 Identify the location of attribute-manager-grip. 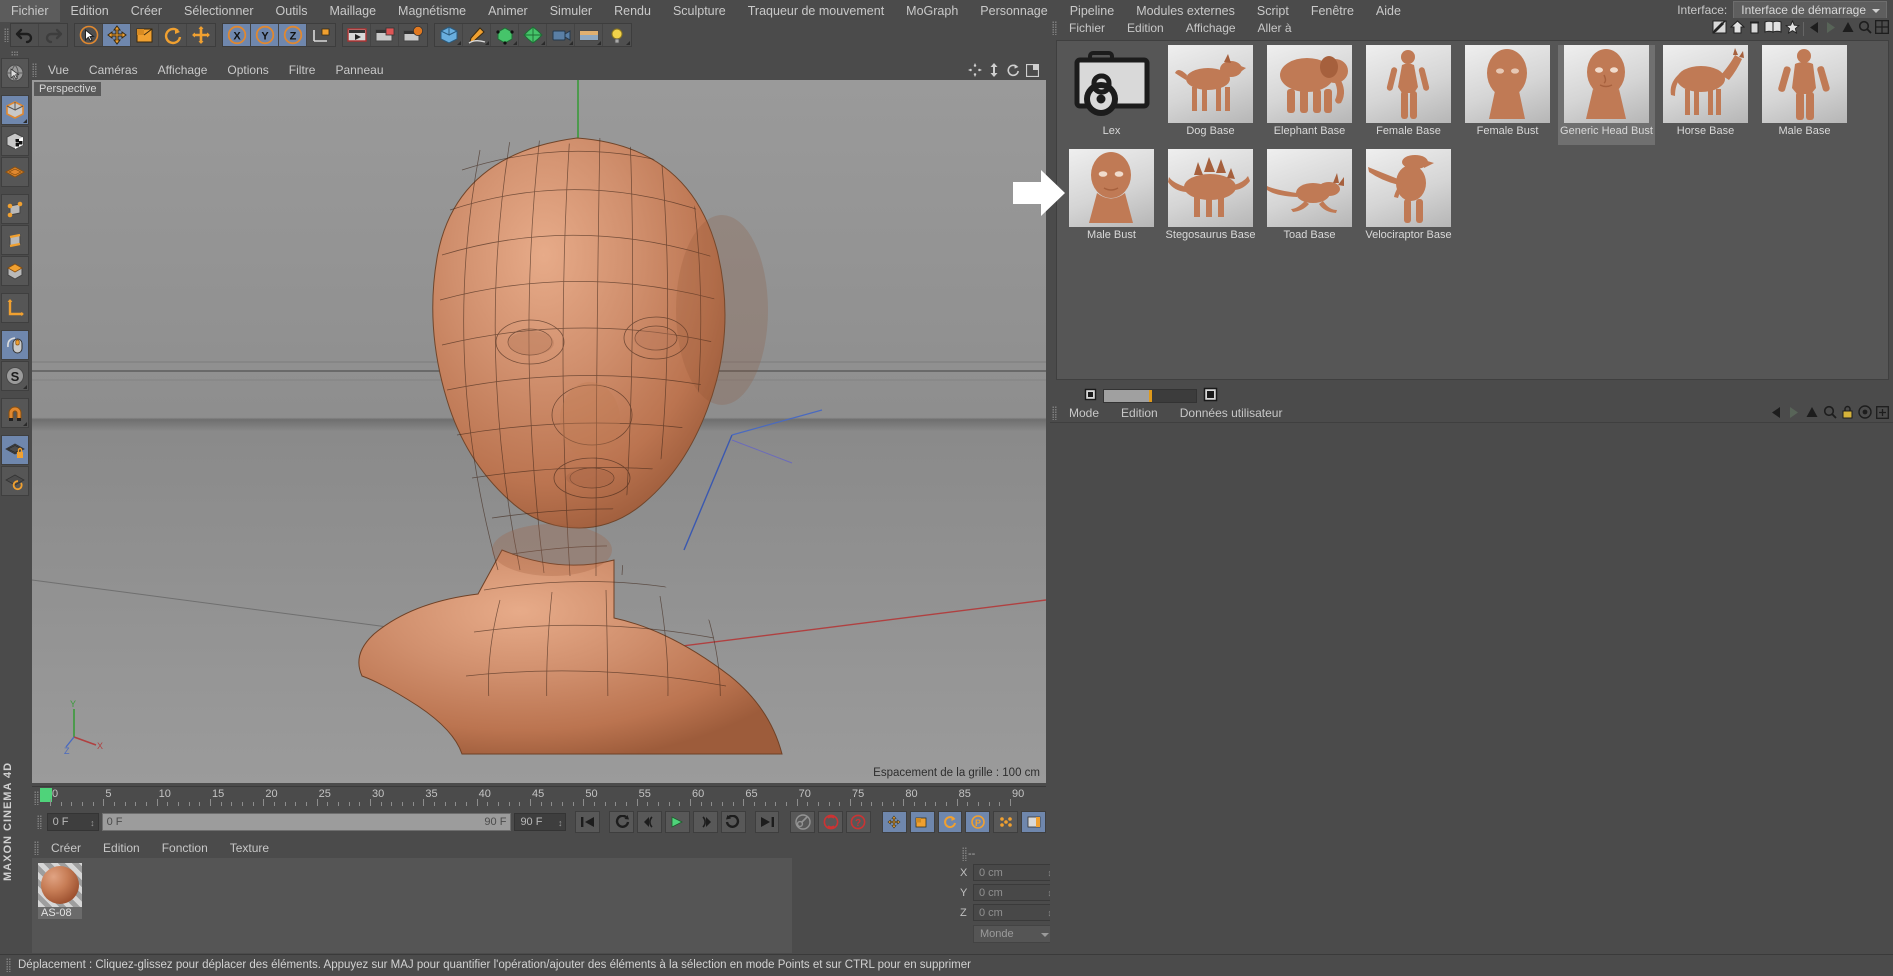
(1054, 413).